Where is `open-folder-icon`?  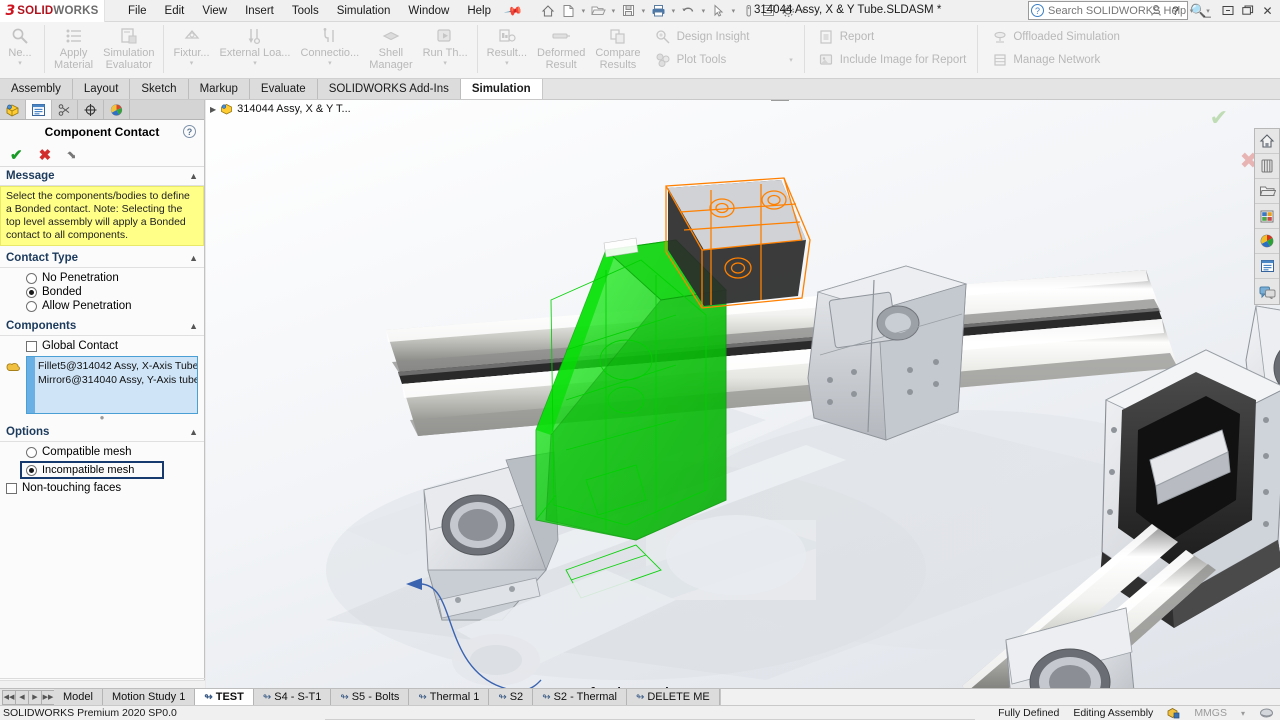
open-folder-icon is located at coordinates (598, 10).